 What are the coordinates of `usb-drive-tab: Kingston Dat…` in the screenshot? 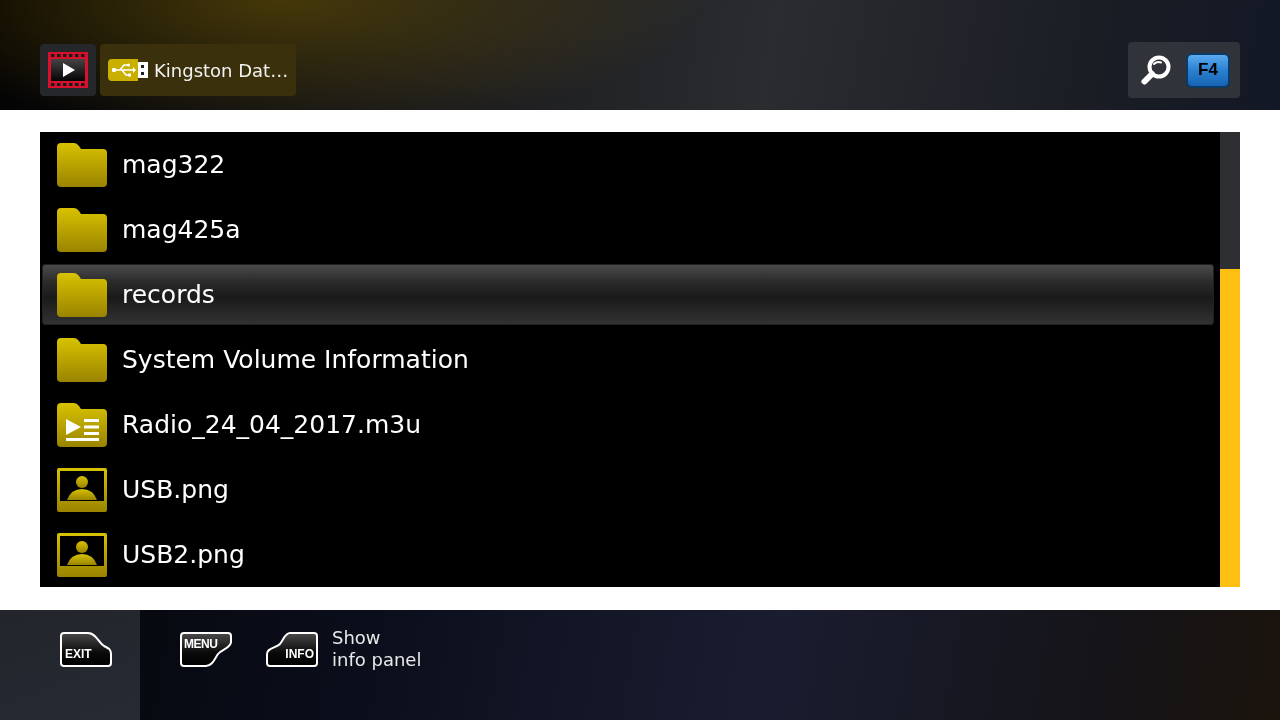 It's located at (198, 70).